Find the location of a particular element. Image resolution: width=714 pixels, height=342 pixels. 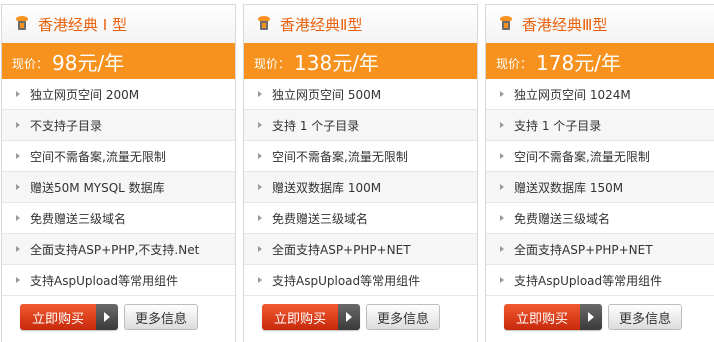

plan-name: 香港经典 I 型 is located at coordinates (82, 24).